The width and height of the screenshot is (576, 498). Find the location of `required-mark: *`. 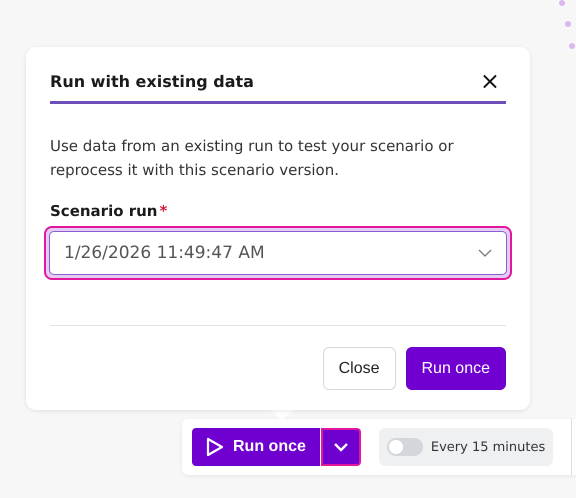

required-mark: * is located at coordinates (164, 211).